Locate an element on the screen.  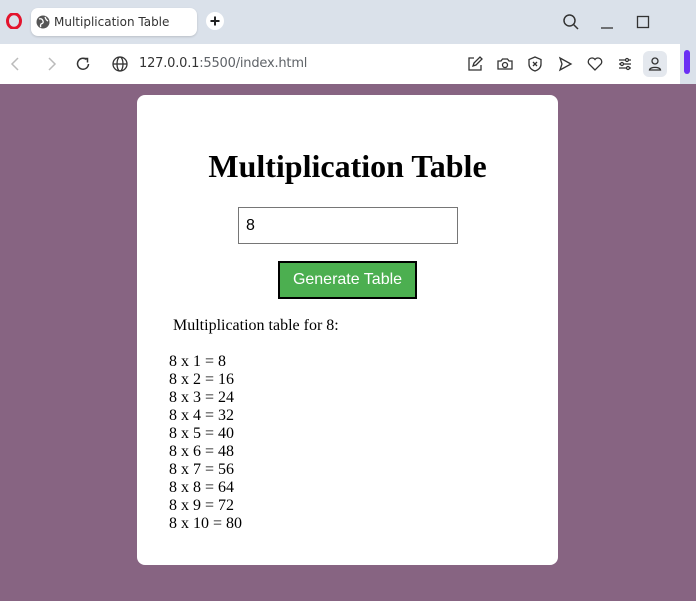
browser-tab: Multiplication Table is located at coordinates (114, 22).